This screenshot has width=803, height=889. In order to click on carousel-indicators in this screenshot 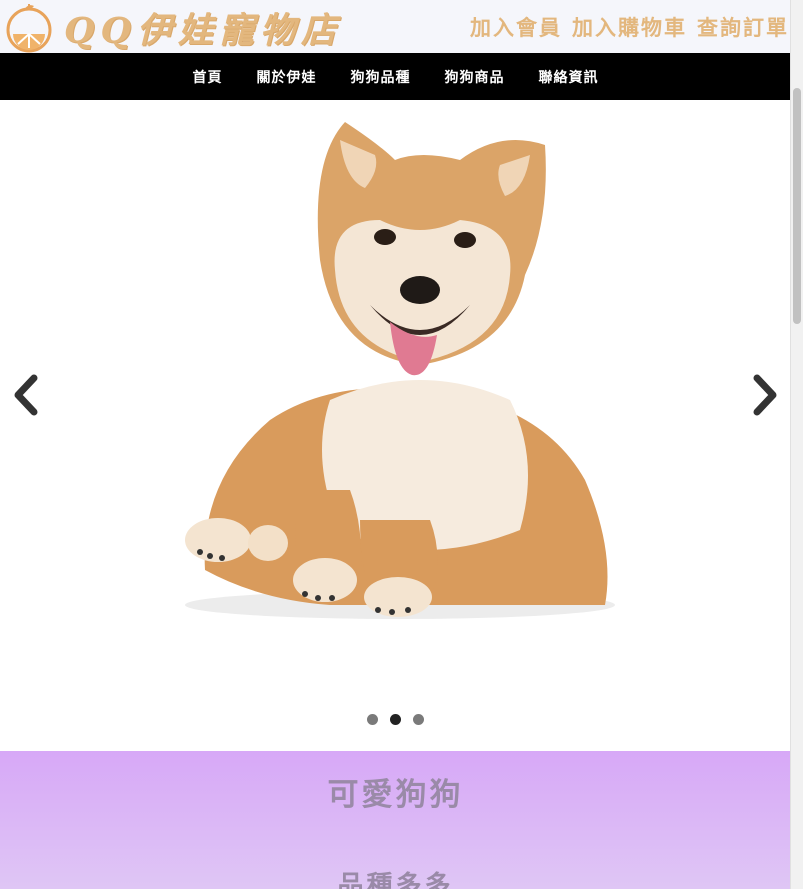, I will do `click(395, 719)`.